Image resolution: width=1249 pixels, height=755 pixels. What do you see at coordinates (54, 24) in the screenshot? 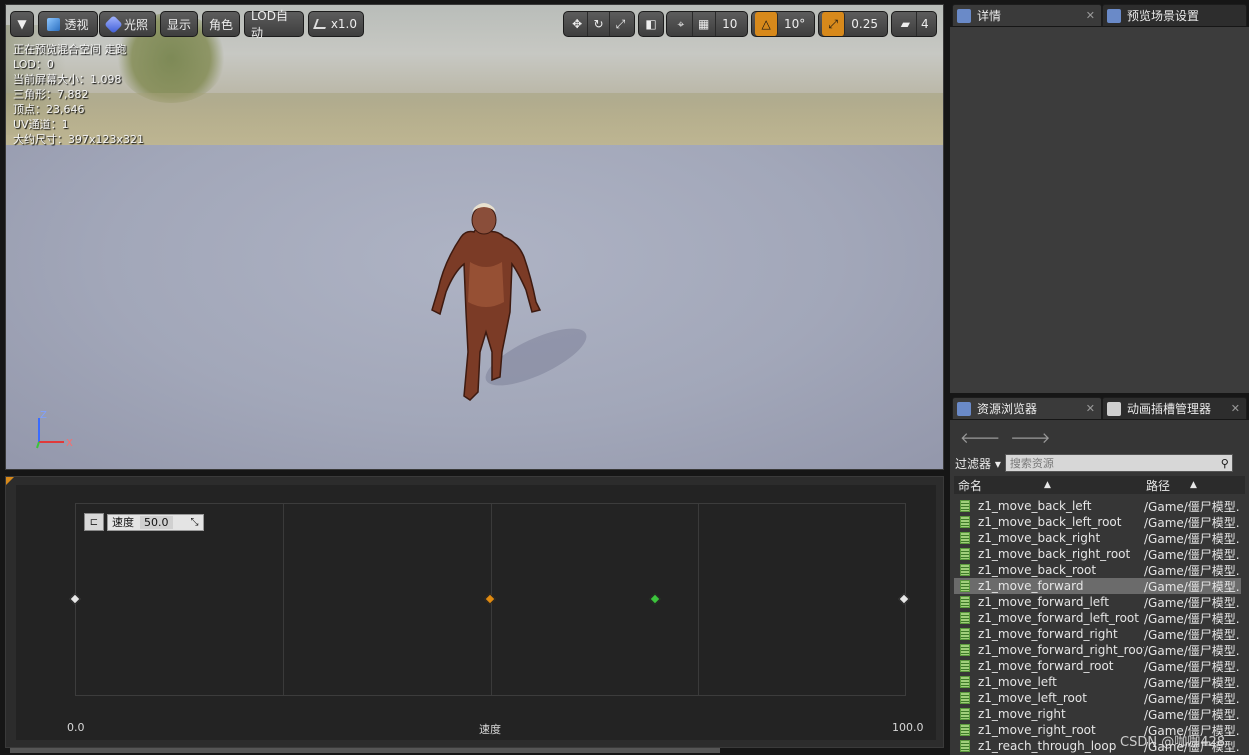
I see `cube-icon` at bounding box center [54, 24].